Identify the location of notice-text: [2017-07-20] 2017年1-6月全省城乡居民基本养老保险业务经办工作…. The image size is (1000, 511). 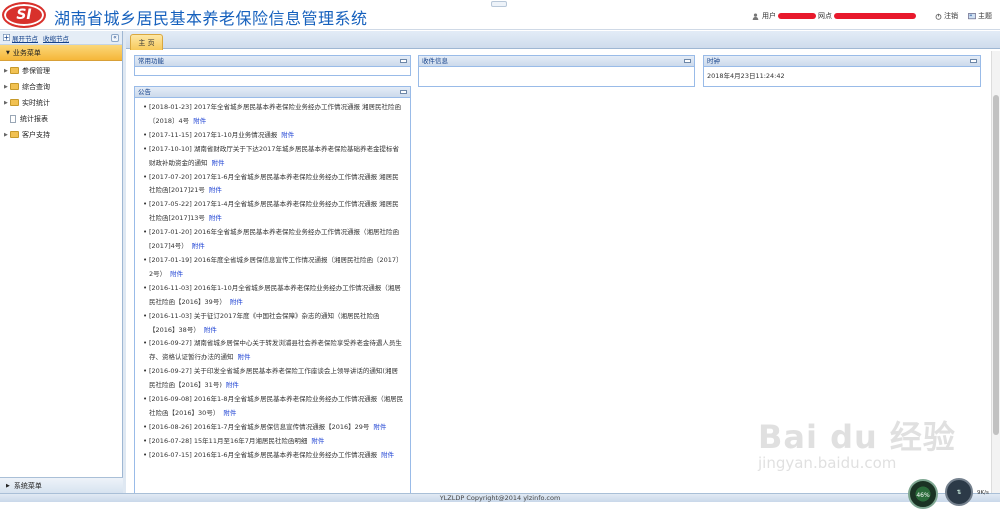
(274, 183).